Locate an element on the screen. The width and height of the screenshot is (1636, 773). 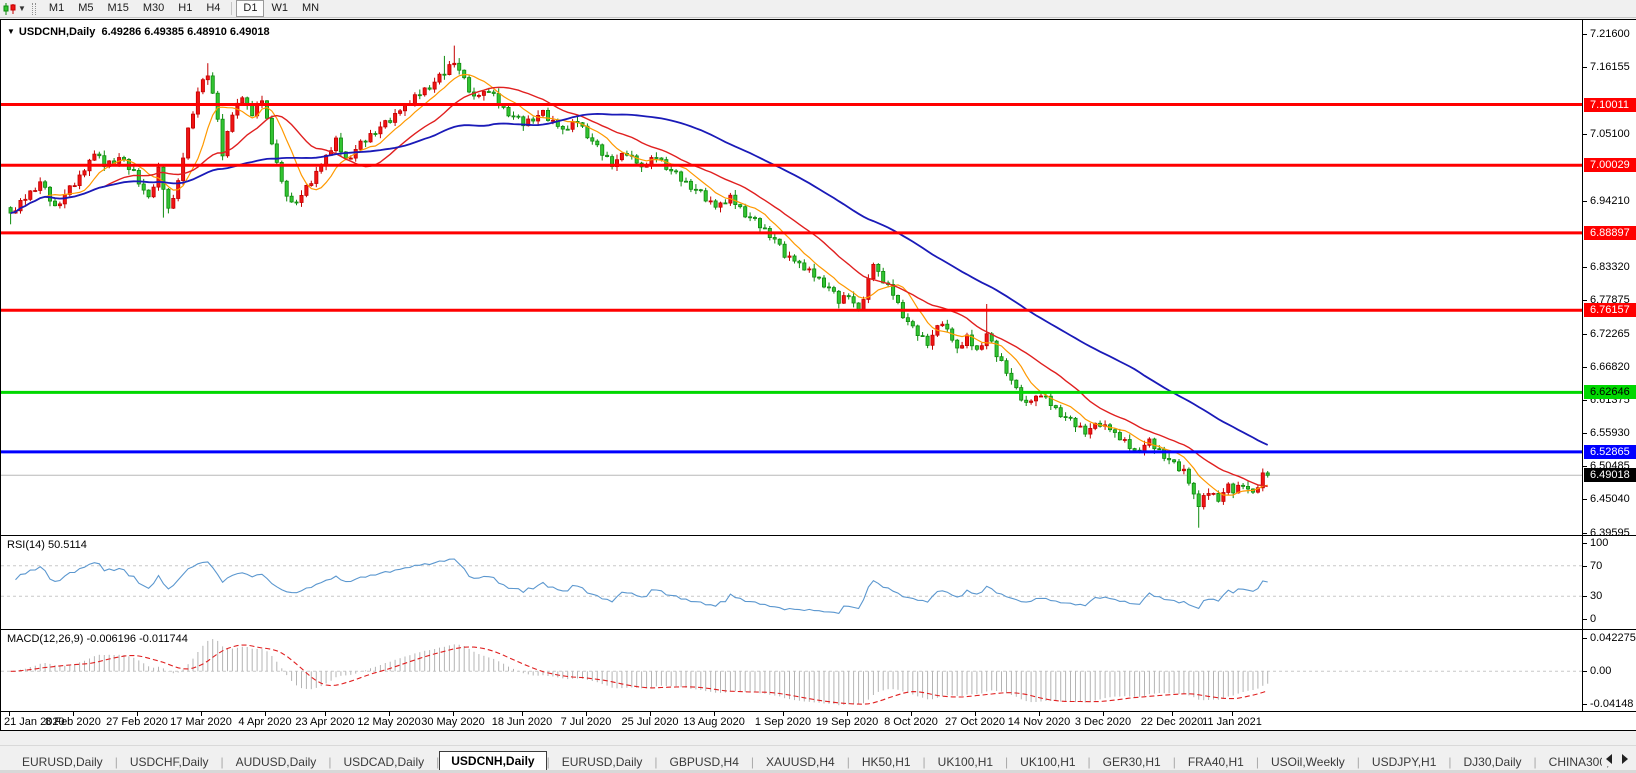
date-tick-label: 27 Feb 2020 is located at coordinates (137, 722).